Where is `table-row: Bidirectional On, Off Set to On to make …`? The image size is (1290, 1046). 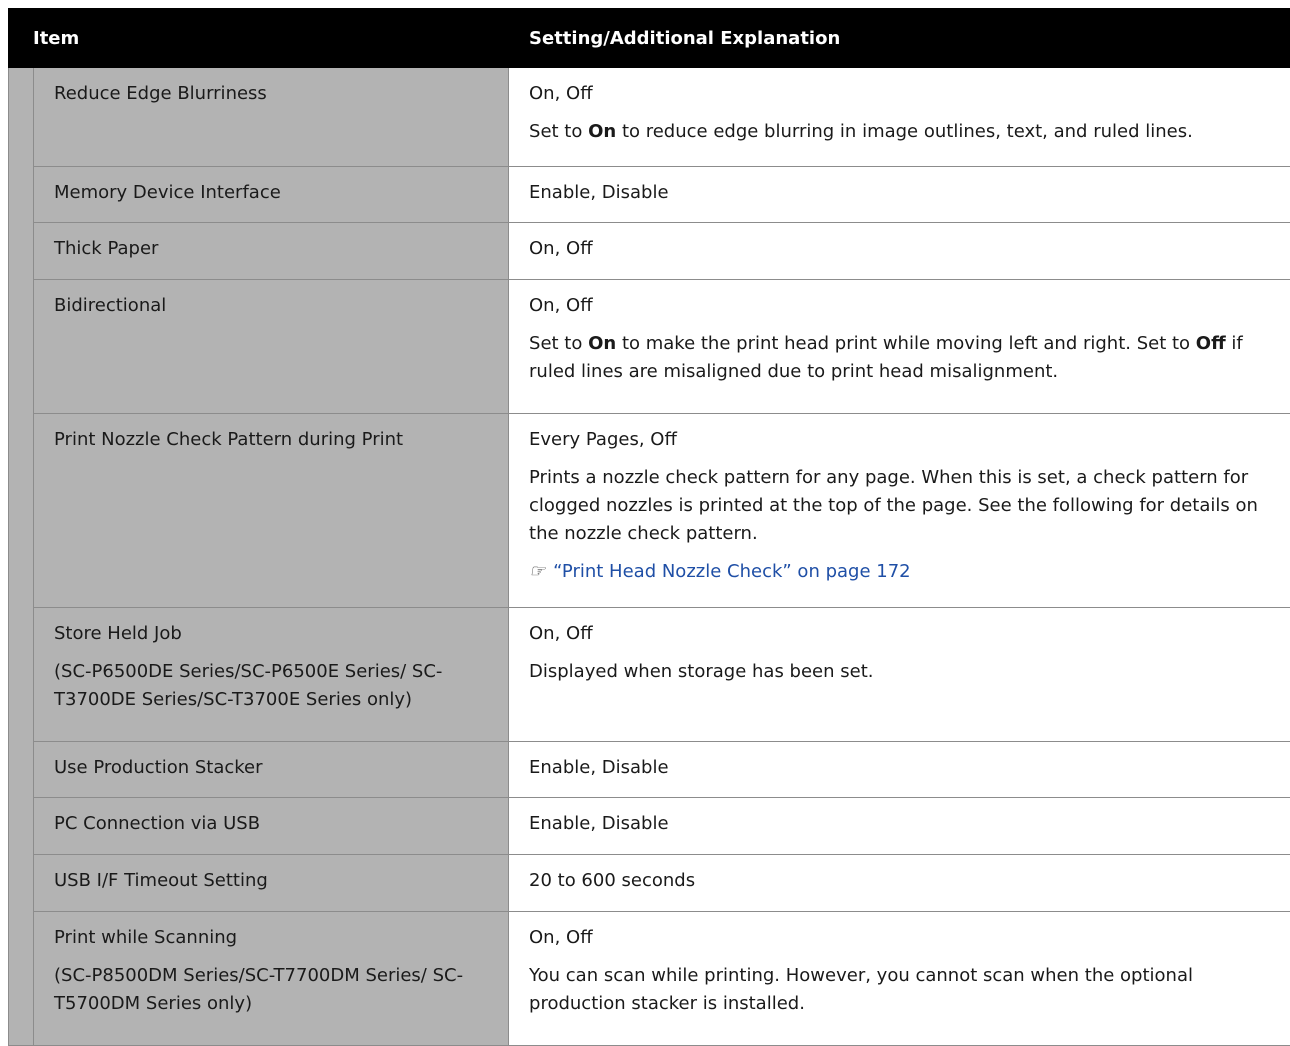
table-row: Bidirectional On, Off Set to On to make … is located at coordinates (649, 347).